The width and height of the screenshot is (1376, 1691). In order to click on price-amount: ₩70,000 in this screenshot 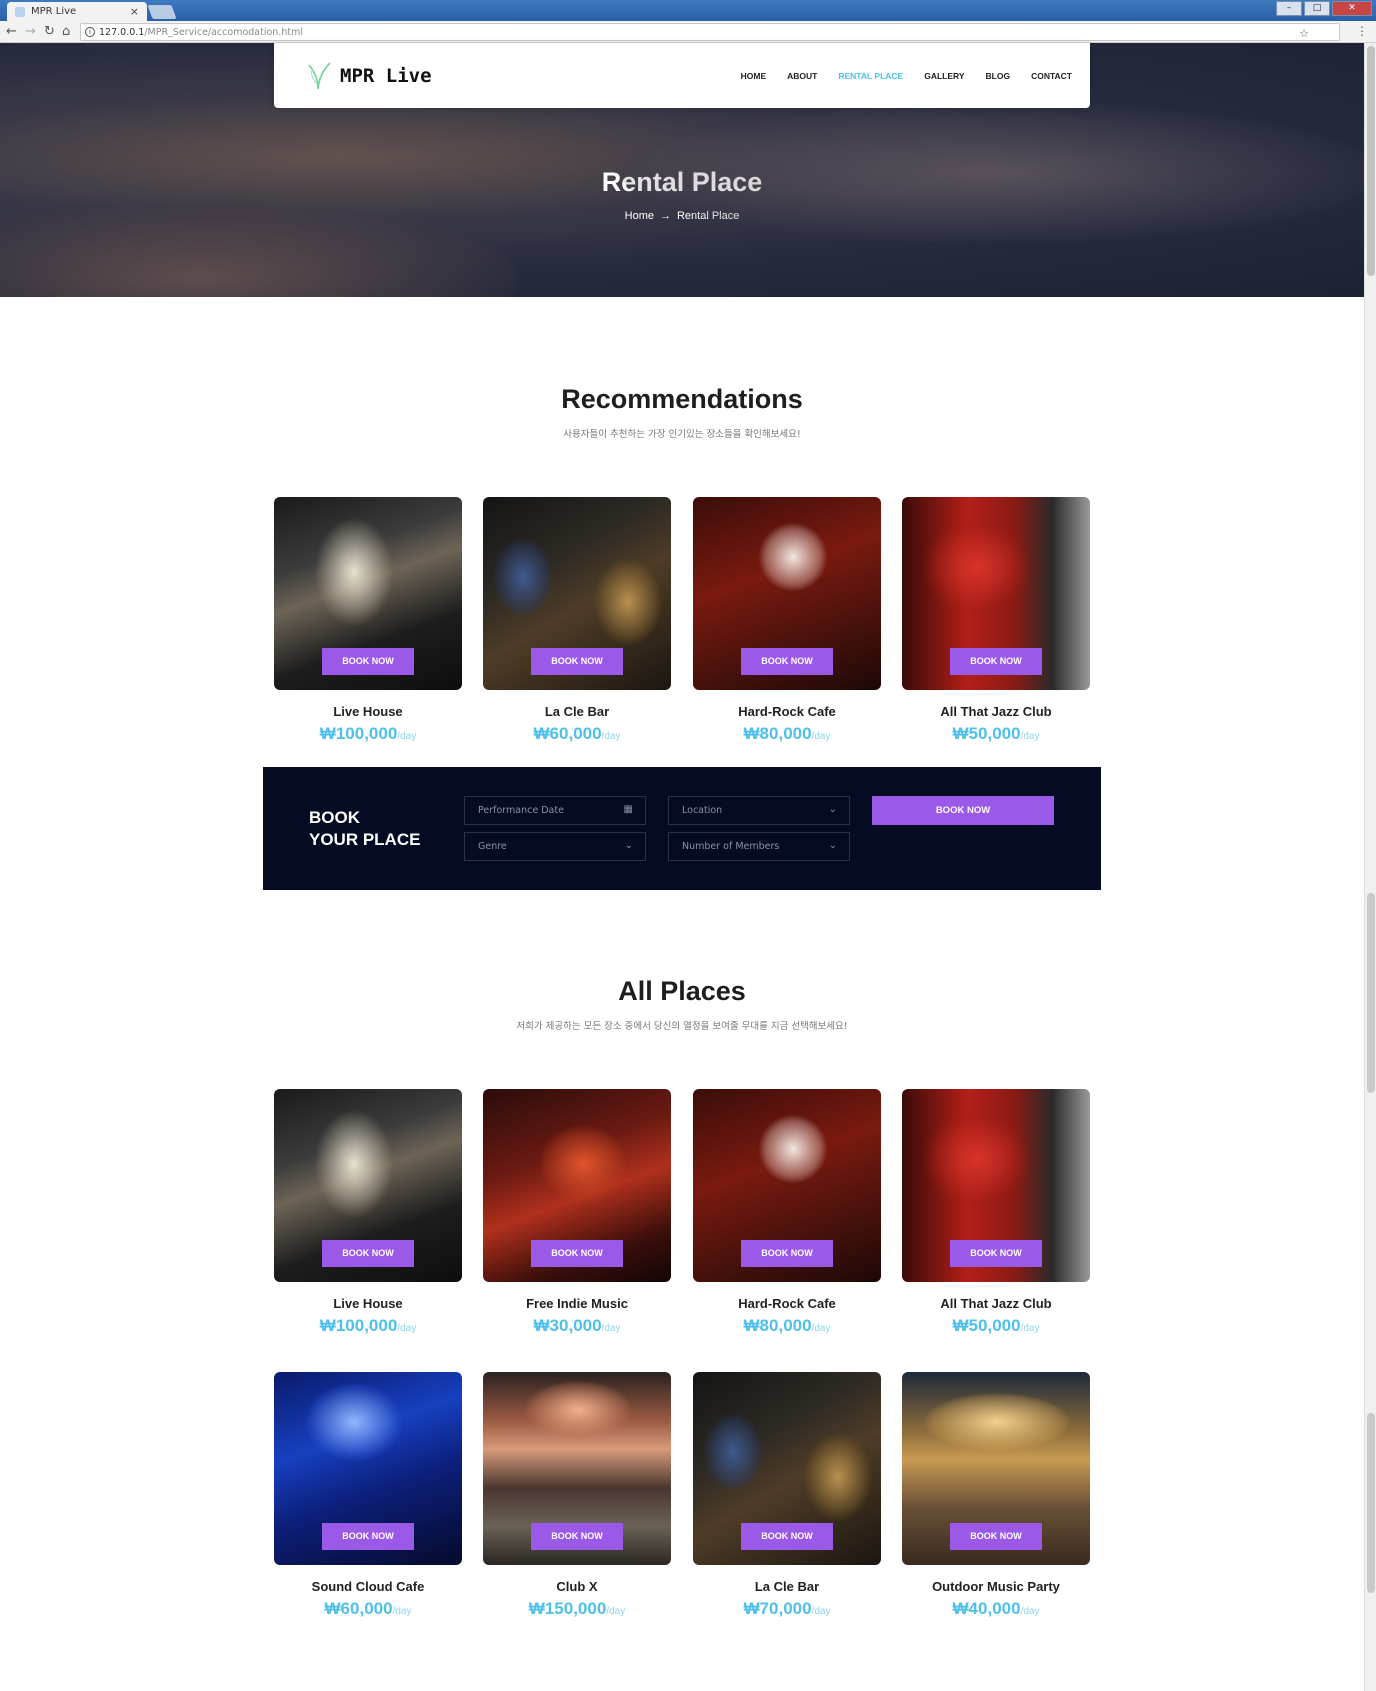, I will do `click(777, 1608)`.